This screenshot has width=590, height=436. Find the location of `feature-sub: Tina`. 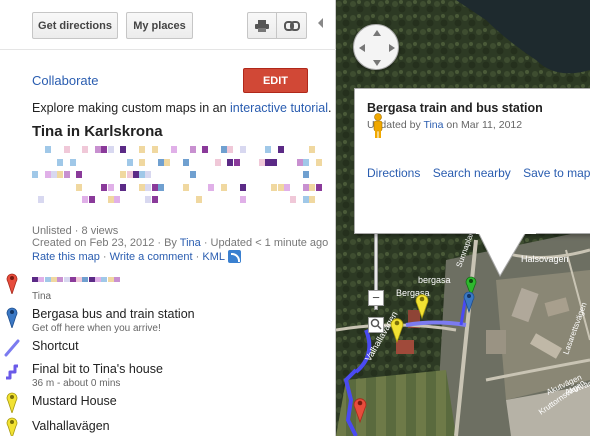

feature-sub: Tina is located at coordinates (42, 296).